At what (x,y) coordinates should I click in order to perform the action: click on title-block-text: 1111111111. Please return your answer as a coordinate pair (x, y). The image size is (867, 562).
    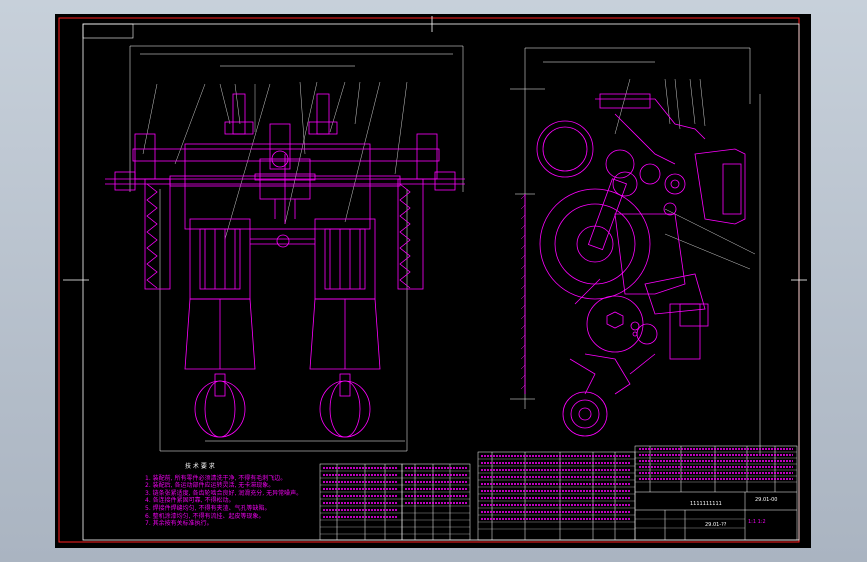
    Looking at the image, I should click on (706, 504).